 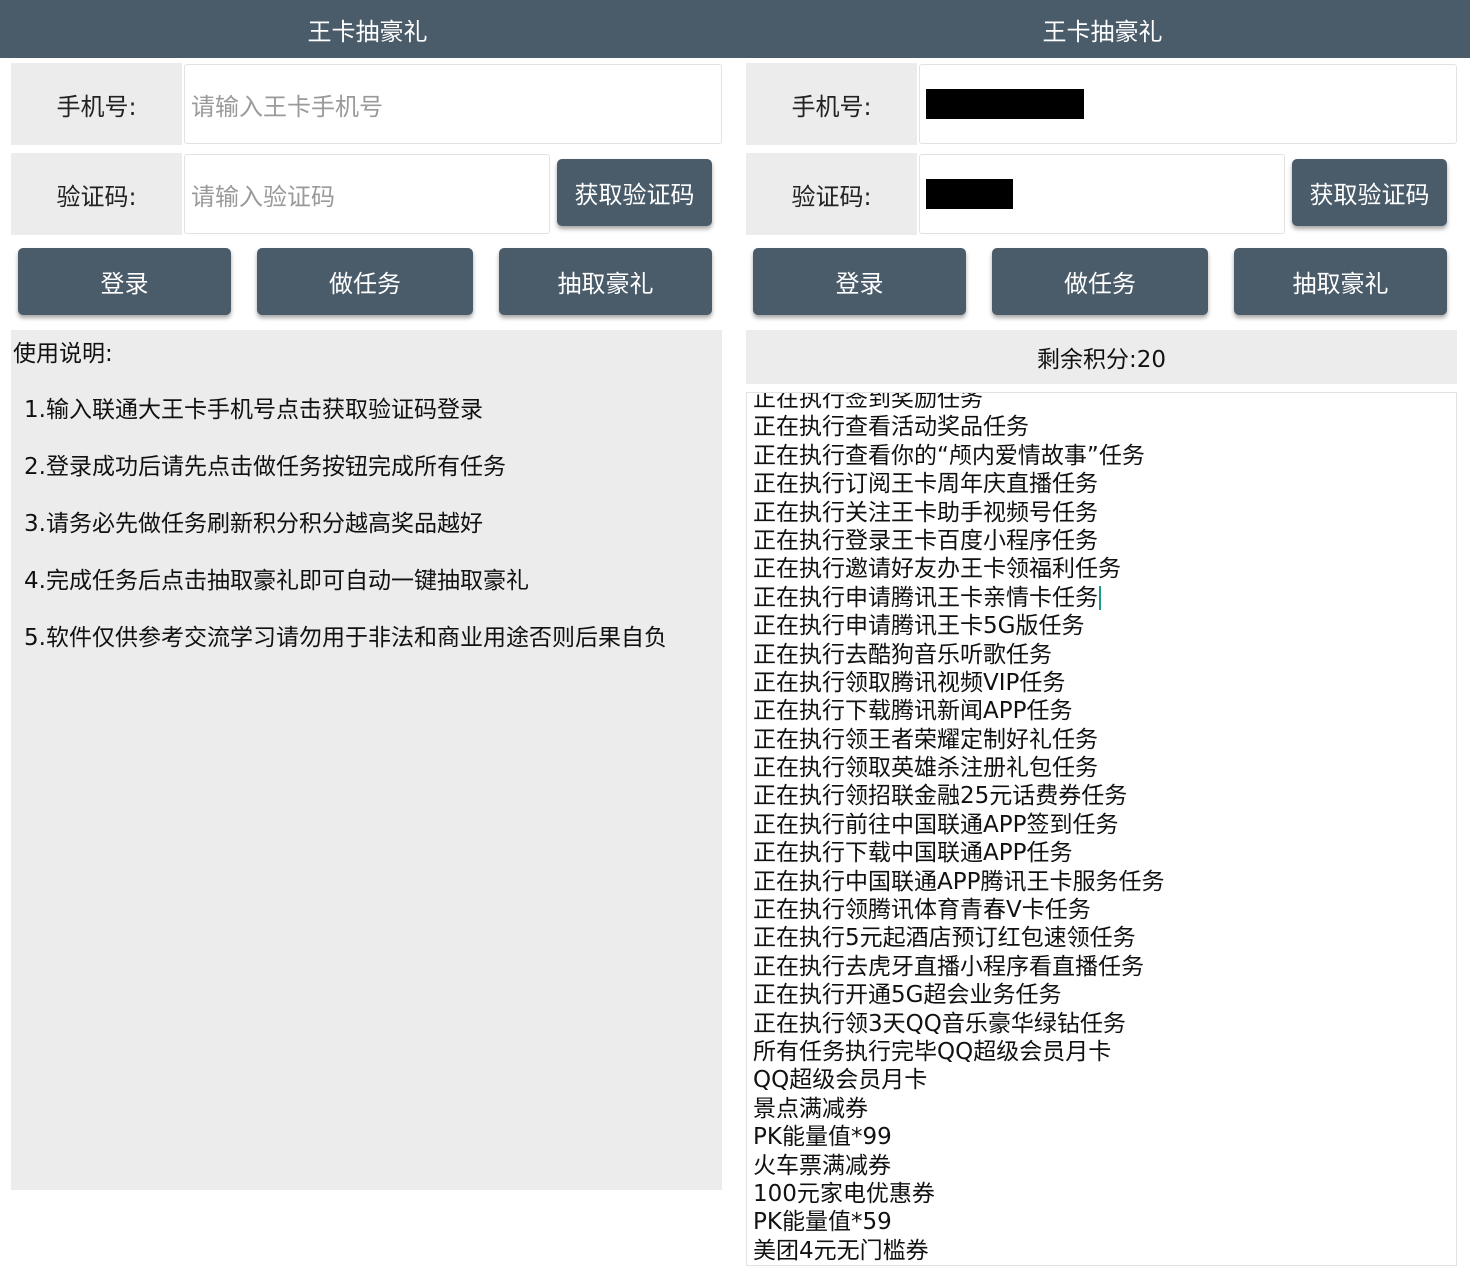 What do you see at coordinates (969, 194) in the screenshot?
I see `redacted-verification-code` at bounding box center [969, 194].